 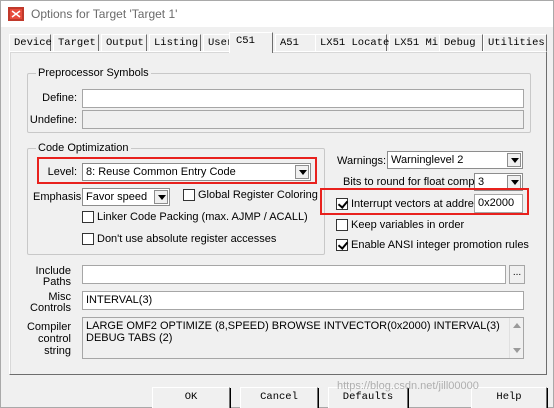 I want to click on linker-code-packing-label: Linker Code Packing (max. AJMP / ACALL), so click(x=202, y=217).